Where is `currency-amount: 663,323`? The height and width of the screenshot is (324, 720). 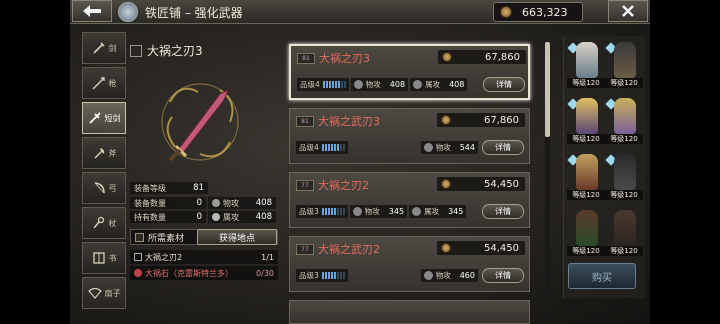 currency-amount: 663,323 is located at coordinates (545, 12).